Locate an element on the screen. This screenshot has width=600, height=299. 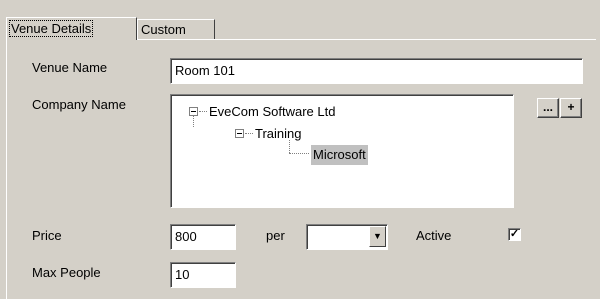
tree-node-grandchild: Microsoft is located at coordinates (339, 155).